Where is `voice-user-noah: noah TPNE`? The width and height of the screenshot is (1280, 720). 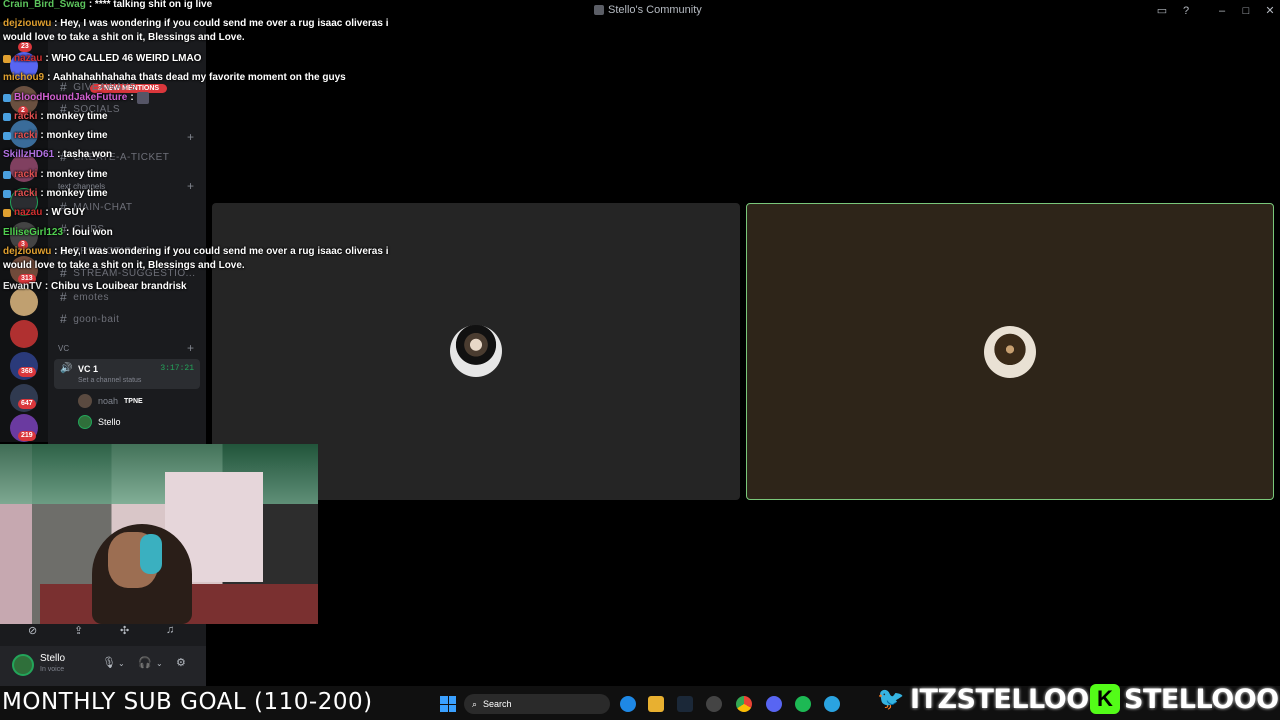 voice-user-noah: noah TPNE is located at coordinates (110, 401).